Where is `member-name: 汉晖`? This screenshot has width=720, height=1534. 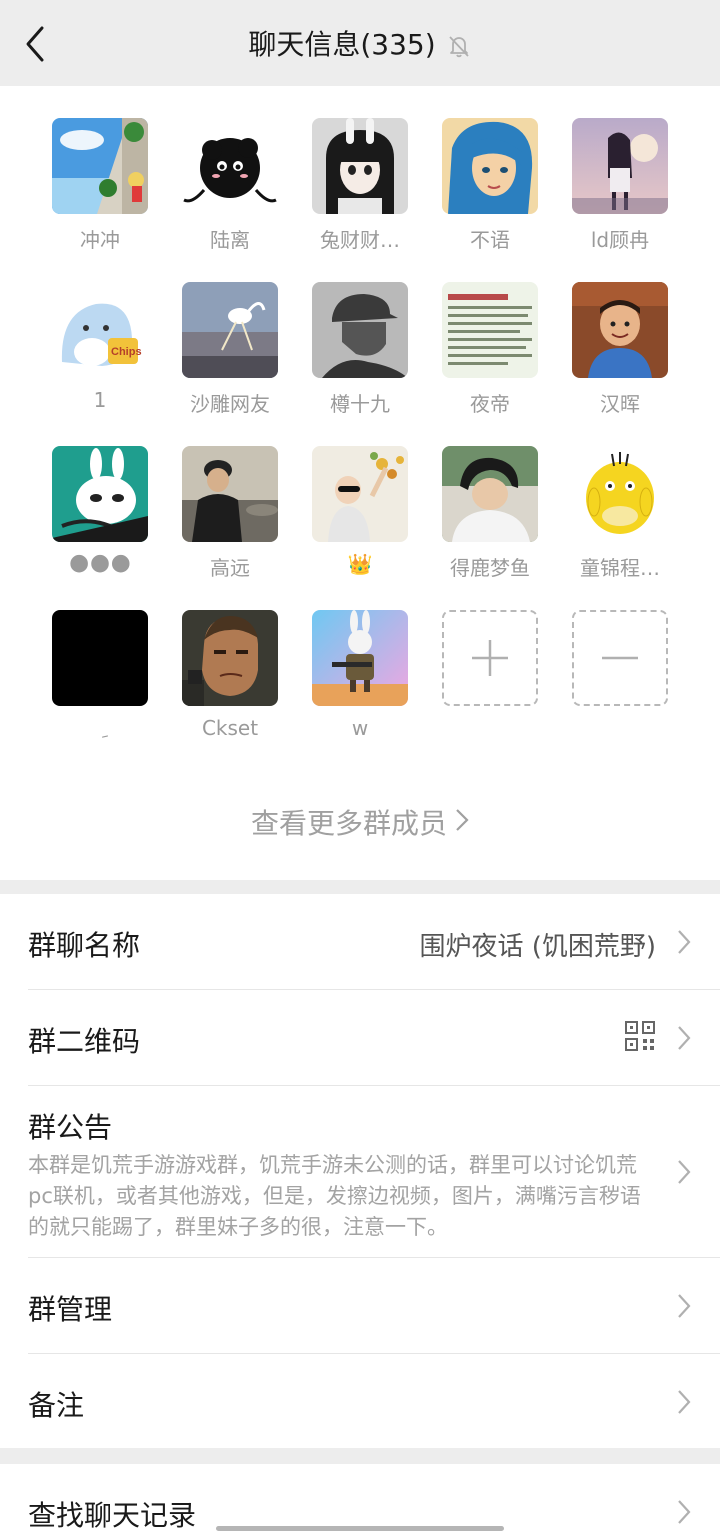 member-name: 汉晖 is located at coordinates (620, 404).